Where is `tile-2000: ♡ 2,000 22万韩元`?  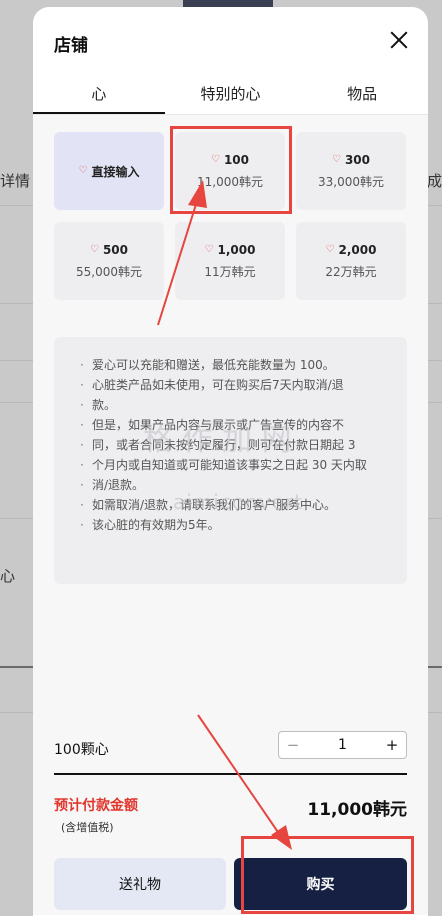
tile-2000: ♡ 2,000 22万韩元 is located at coordinates (351, 261).